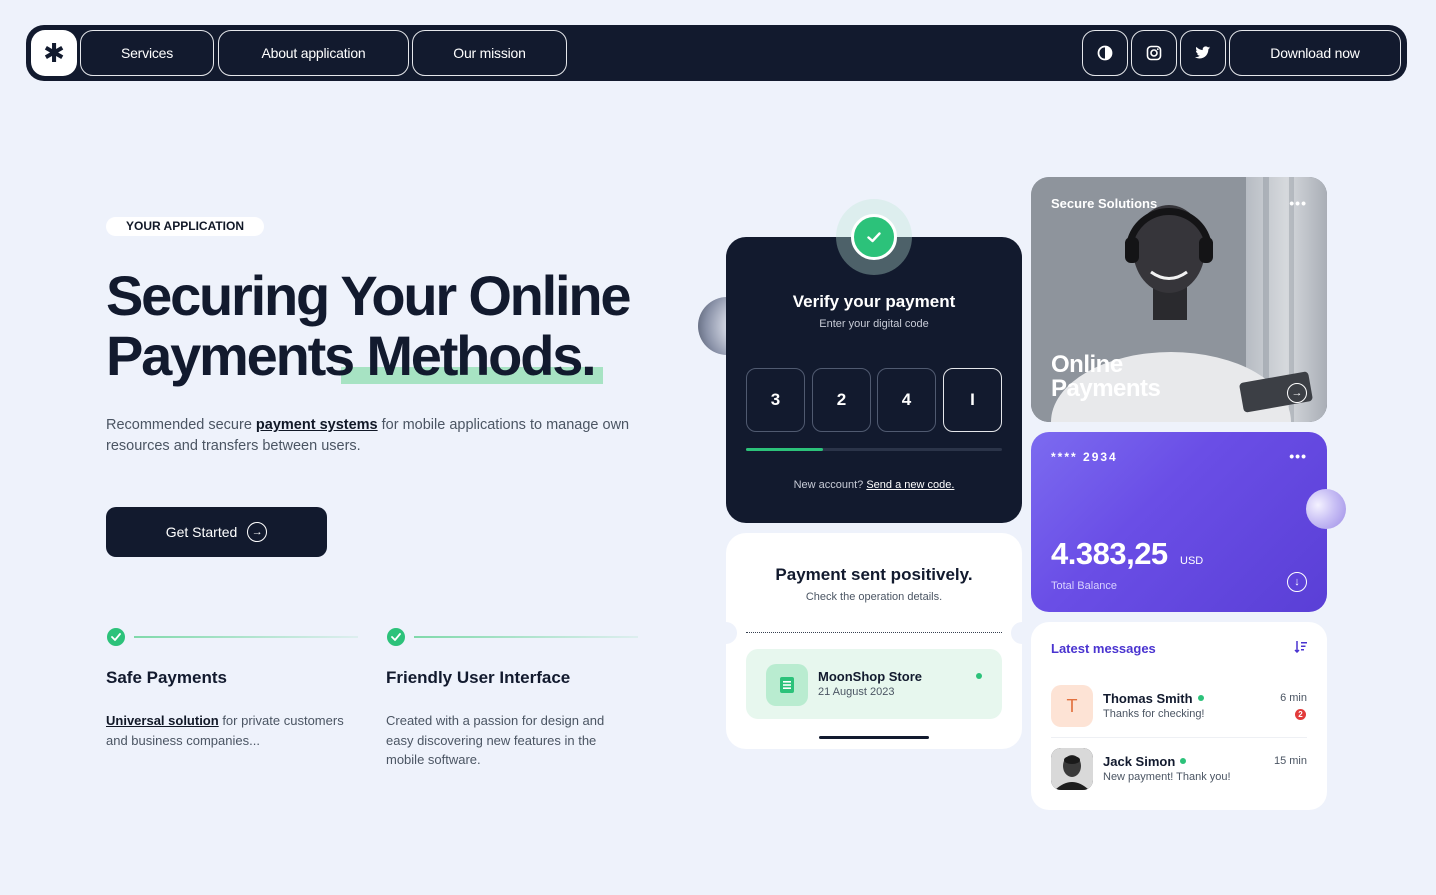 The width and height of the screenshot is (1436, 895). I want to click on unread-badge: 2, so click(1300, 714).